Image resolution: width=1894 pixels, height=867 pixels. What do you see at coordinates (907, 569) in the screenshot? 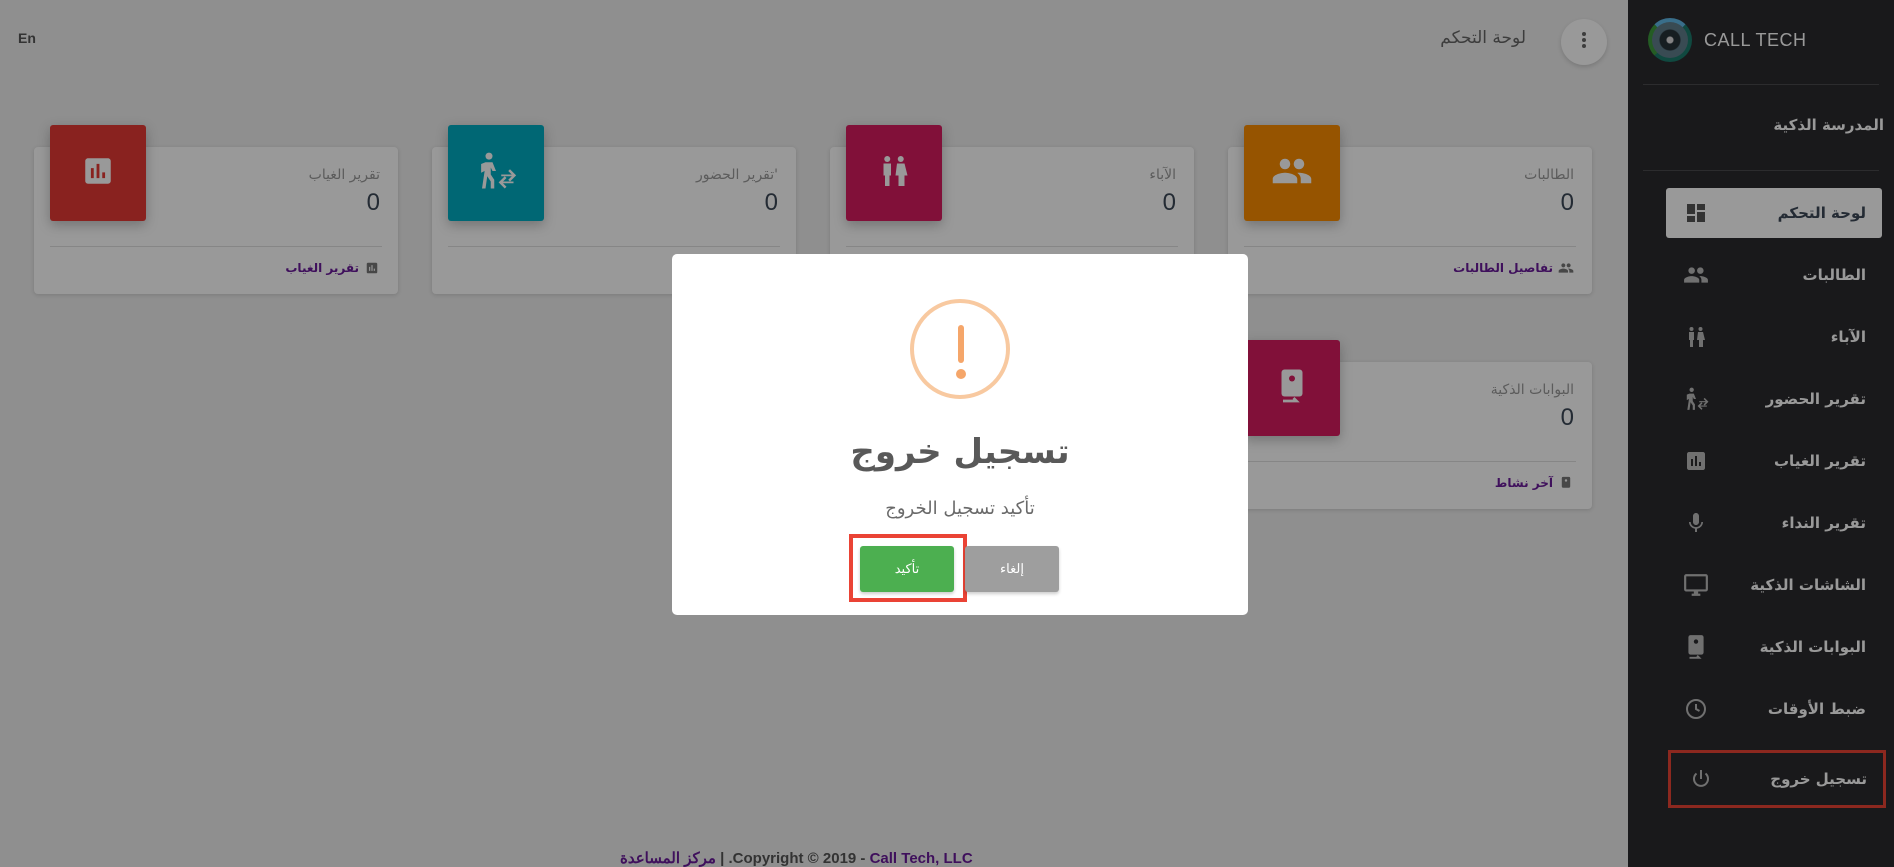
I see `confirm-button: تأكيد` at bounding box center [907, 569].